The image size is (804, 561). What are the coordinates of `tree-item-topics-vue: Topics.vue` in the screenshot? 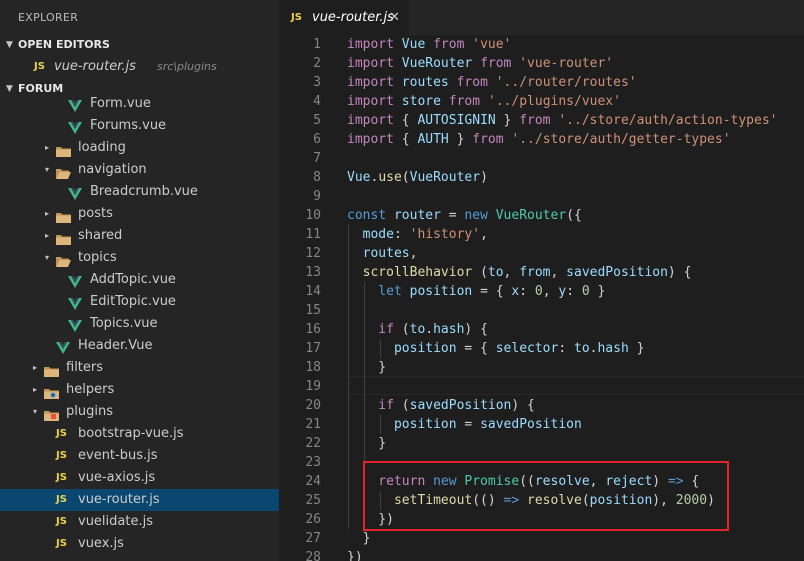 It's located at (139, 324).